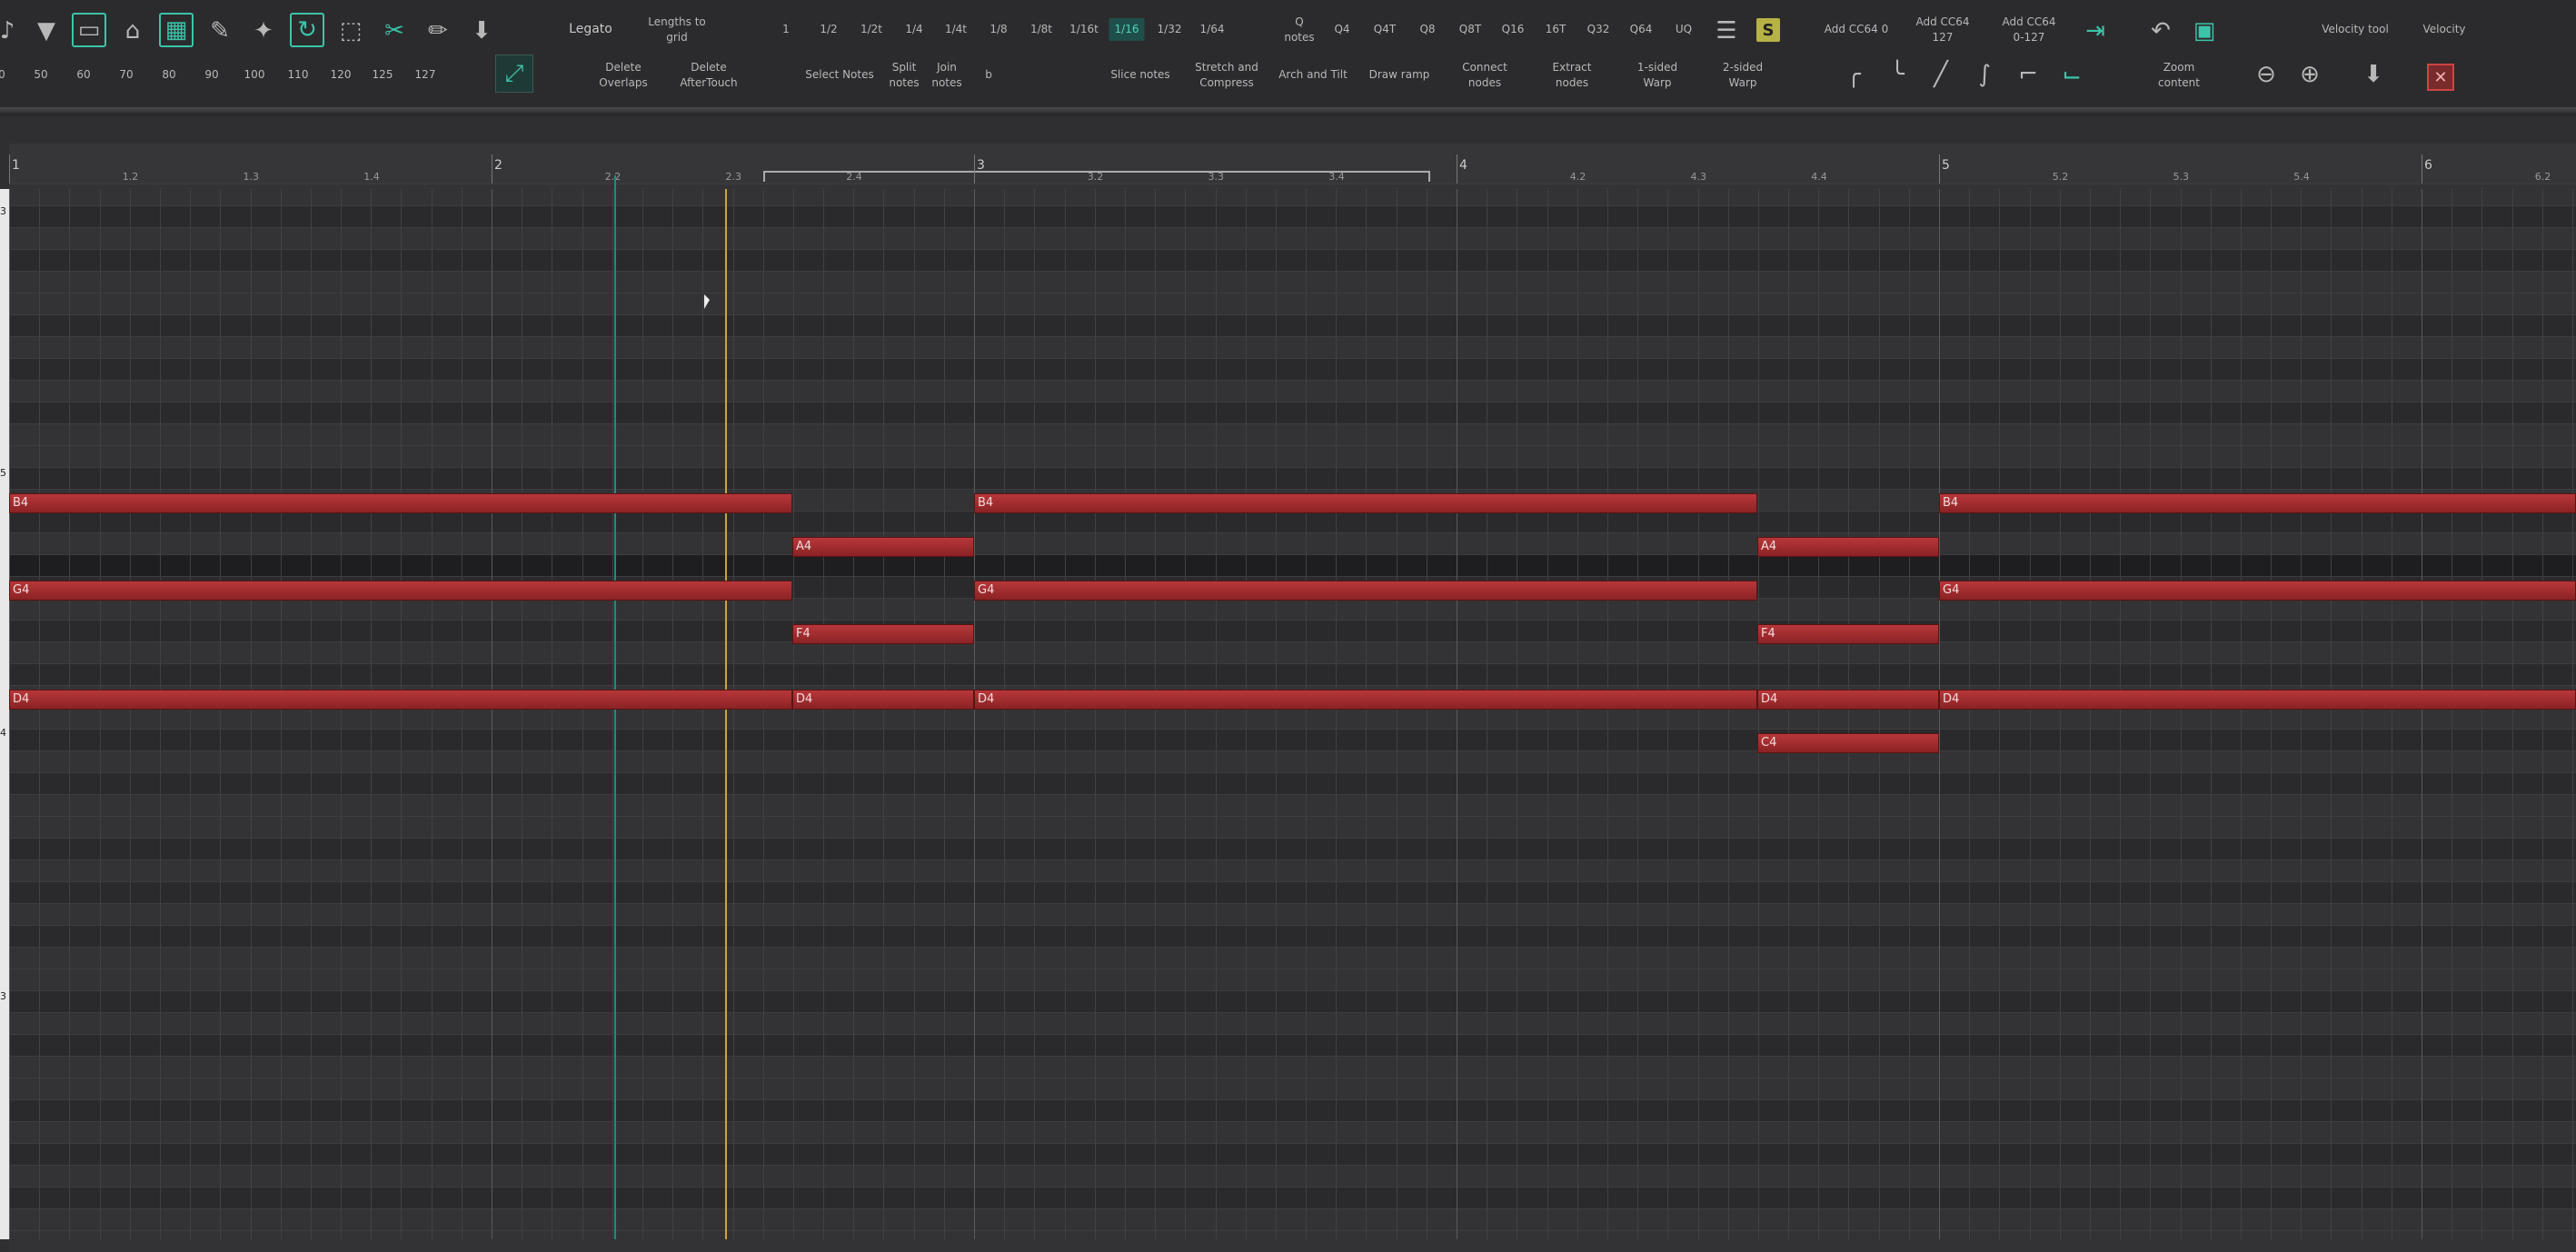  I want to click on quantize-option: 16T, so click(1556, 29).